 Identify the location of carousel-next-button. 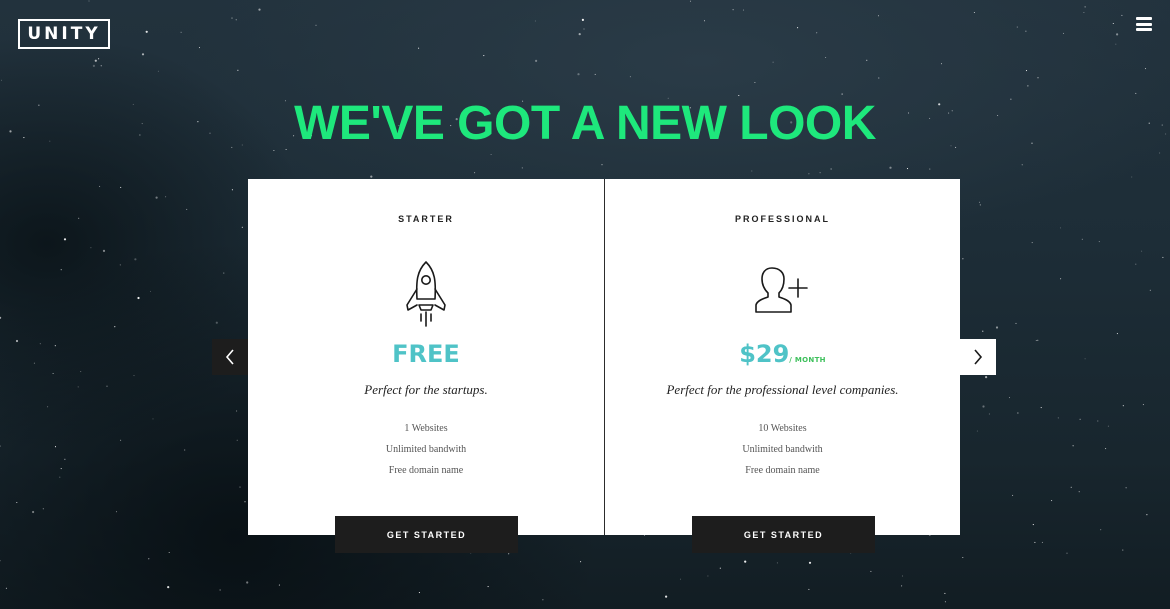
(978, 357).